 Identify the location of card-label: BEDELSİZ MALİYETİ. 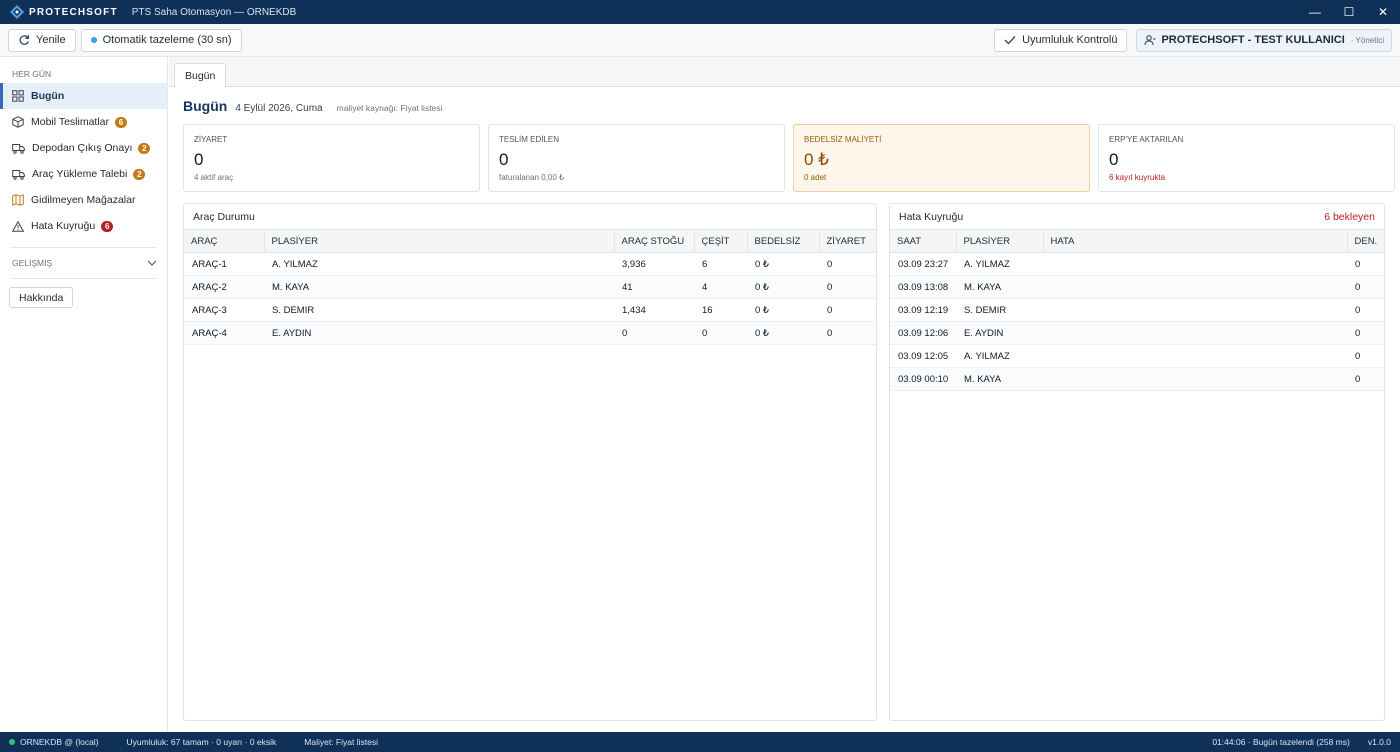
(843, 139).